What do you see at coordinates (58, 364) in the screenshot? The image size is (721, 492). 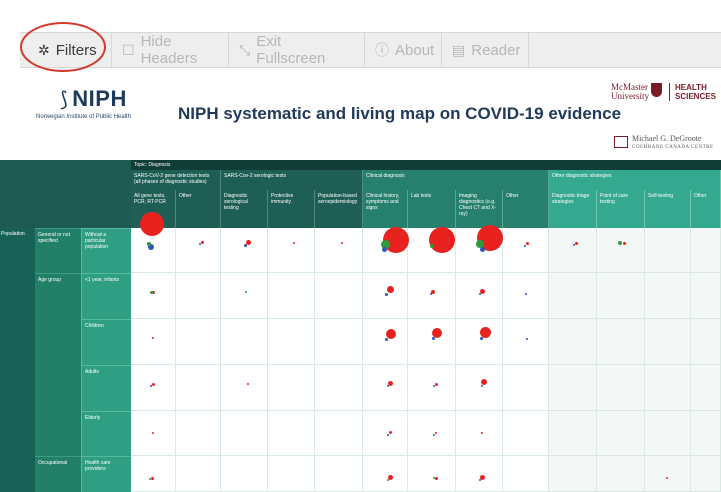 I see `row-group-header: Age group` at bounding box center [58, 364].